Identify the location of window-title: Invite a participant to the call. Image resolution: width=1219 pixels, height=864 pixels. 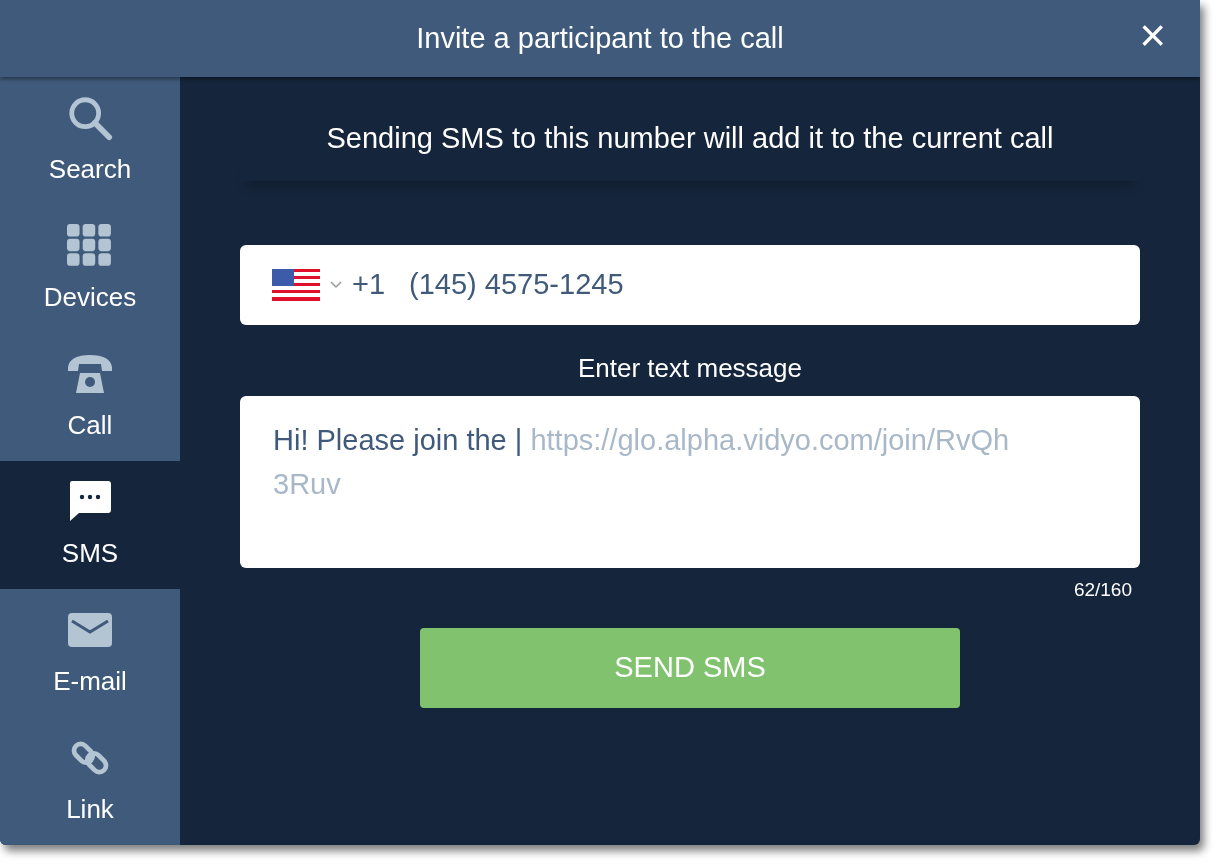
(600, 38).